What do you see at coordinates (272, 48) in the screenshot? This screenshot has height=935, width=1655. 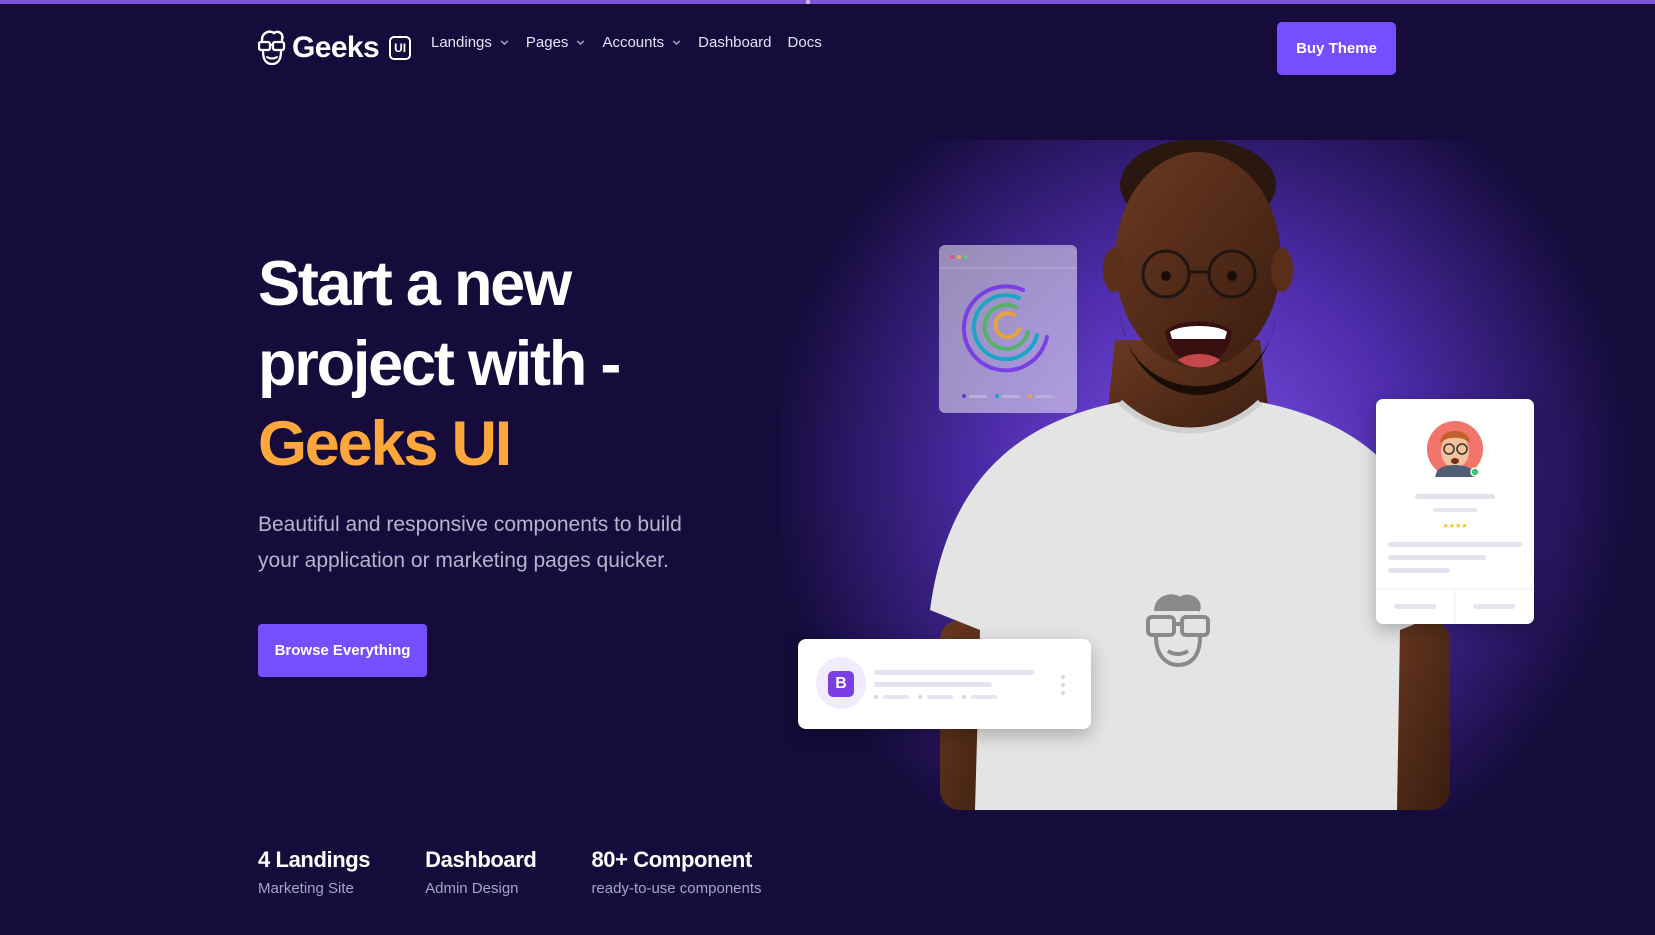 I see `geek-face-icon` at bounding box center [272, 48].